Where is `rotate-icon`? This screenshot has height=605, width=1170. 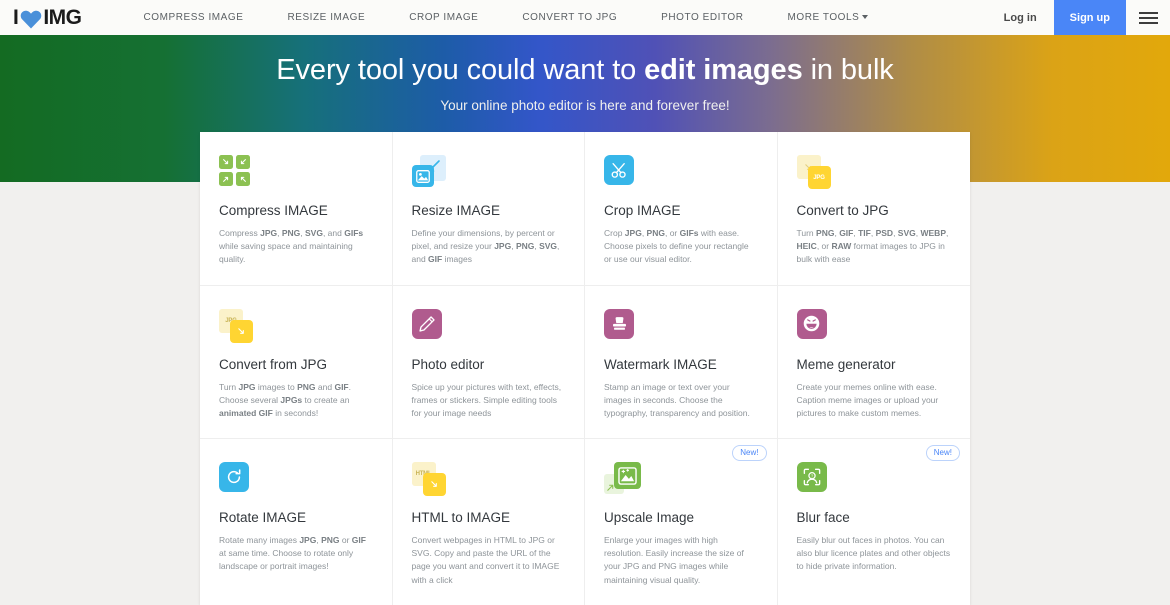 rotate-icon is located at coordinates (234, 477).